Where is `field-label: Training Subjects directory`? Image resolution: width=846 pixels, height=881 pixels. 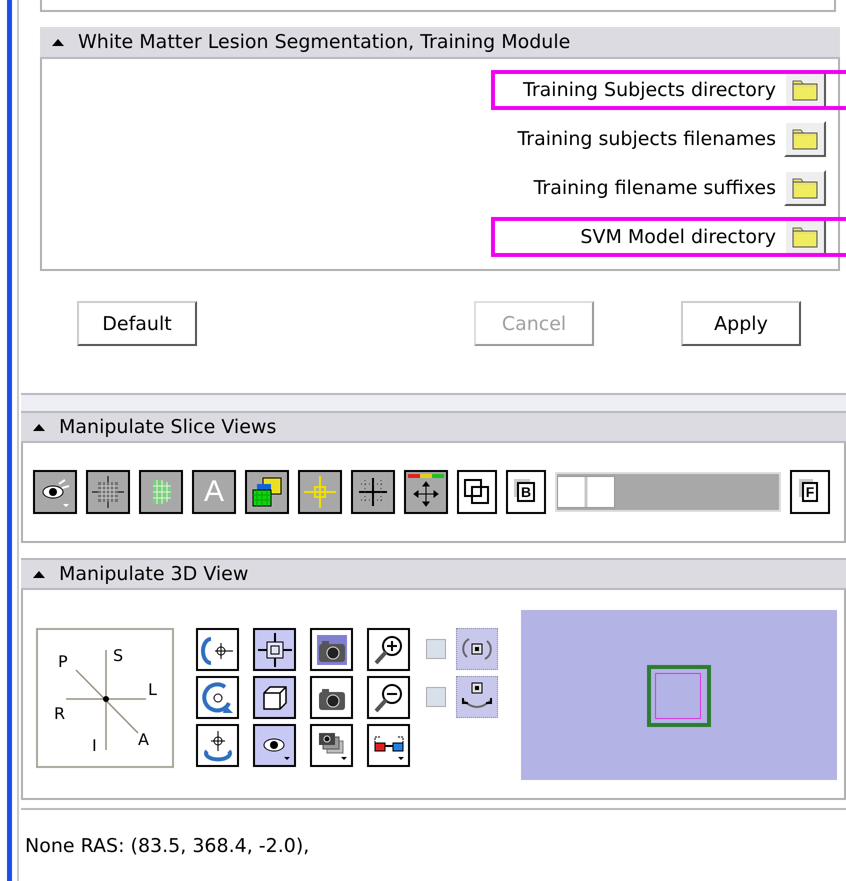
field-label: Training Subjects directory is located at coordinates (649, 90).